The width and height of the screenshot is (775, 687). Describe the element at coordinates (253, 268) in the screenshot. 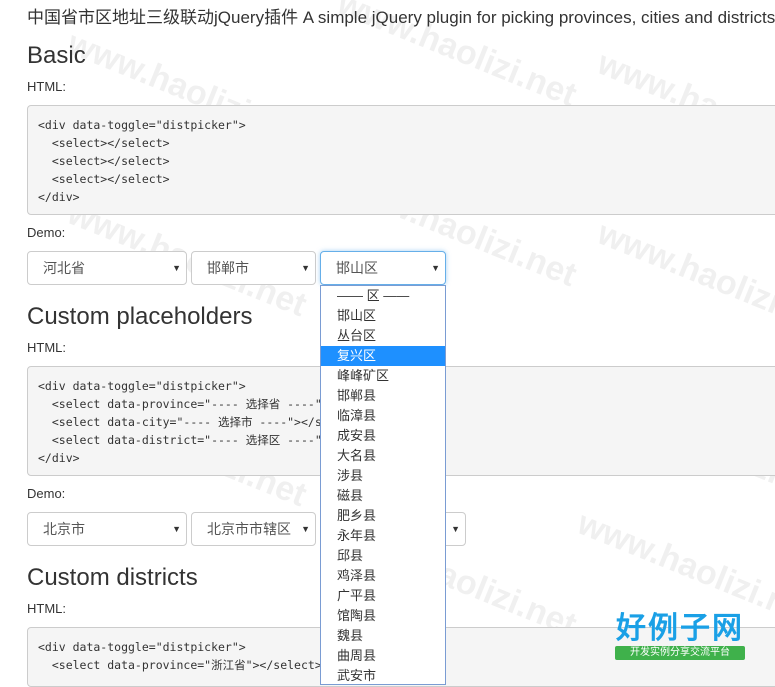

I see `city-select: 邯郸市 ▼` at that location.